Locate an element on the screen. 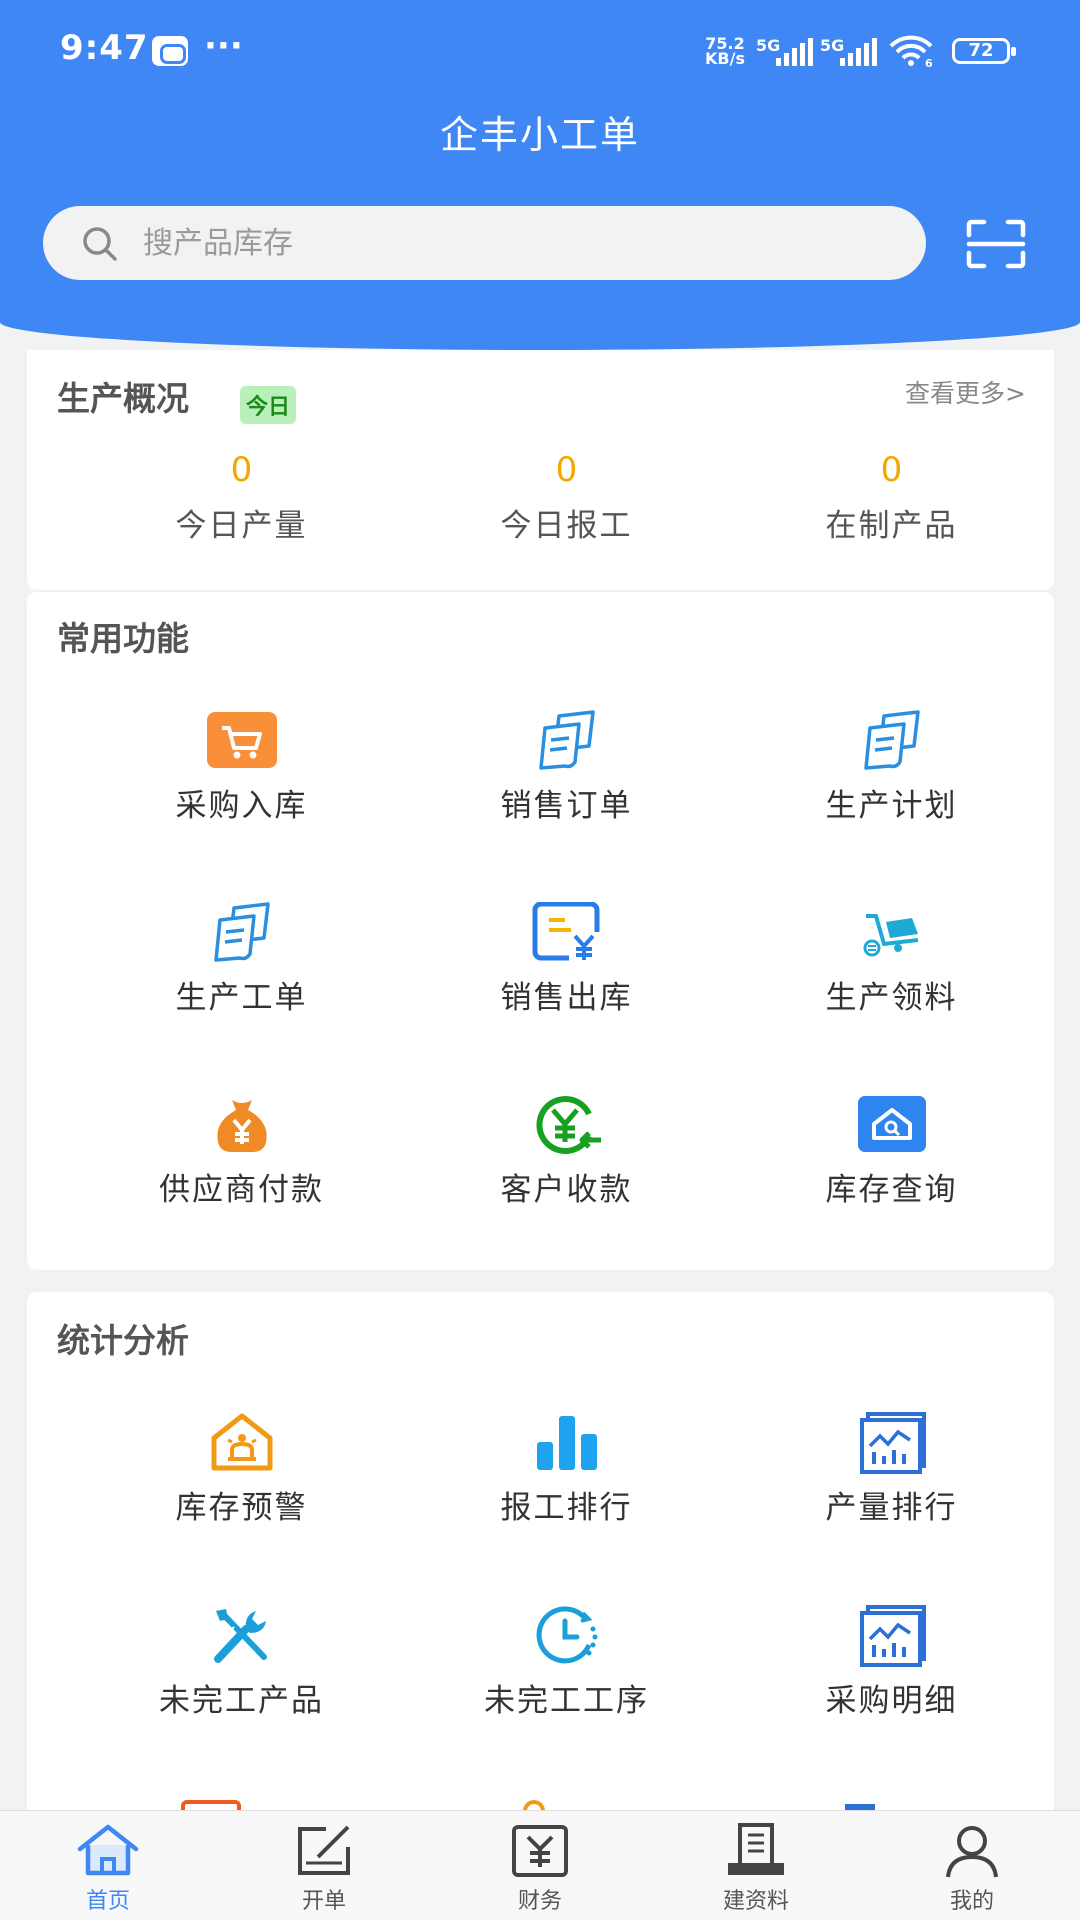 The image size is (1080, 1920). stat-label: 今日产量 is located at coordinates (241, 526).